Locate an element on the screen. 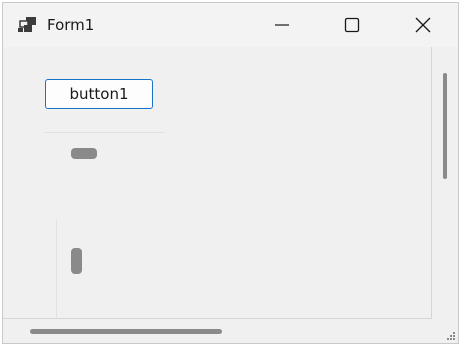  minimize-button is located at coordinates (282, 25).